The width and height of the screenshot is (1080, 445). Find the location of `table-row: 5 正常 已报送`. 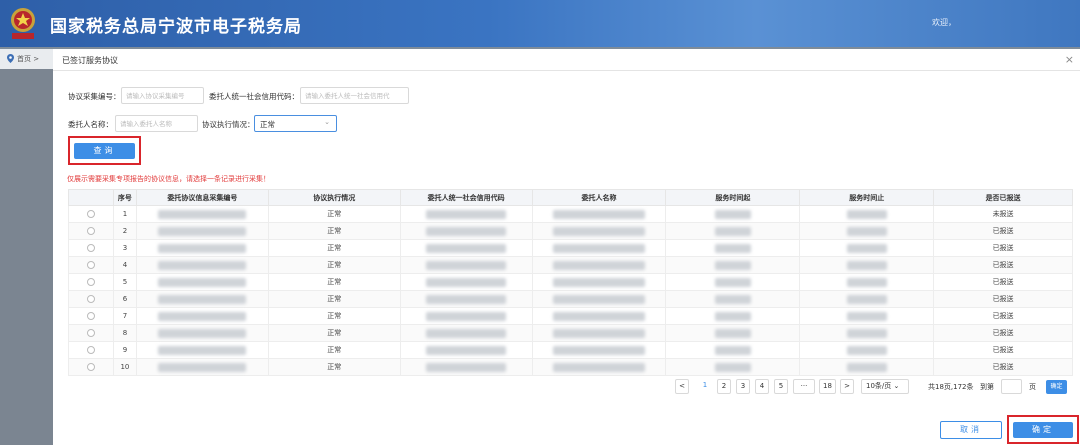

table-row: 5 正常 已报送 is located at coordinates (570, 282).